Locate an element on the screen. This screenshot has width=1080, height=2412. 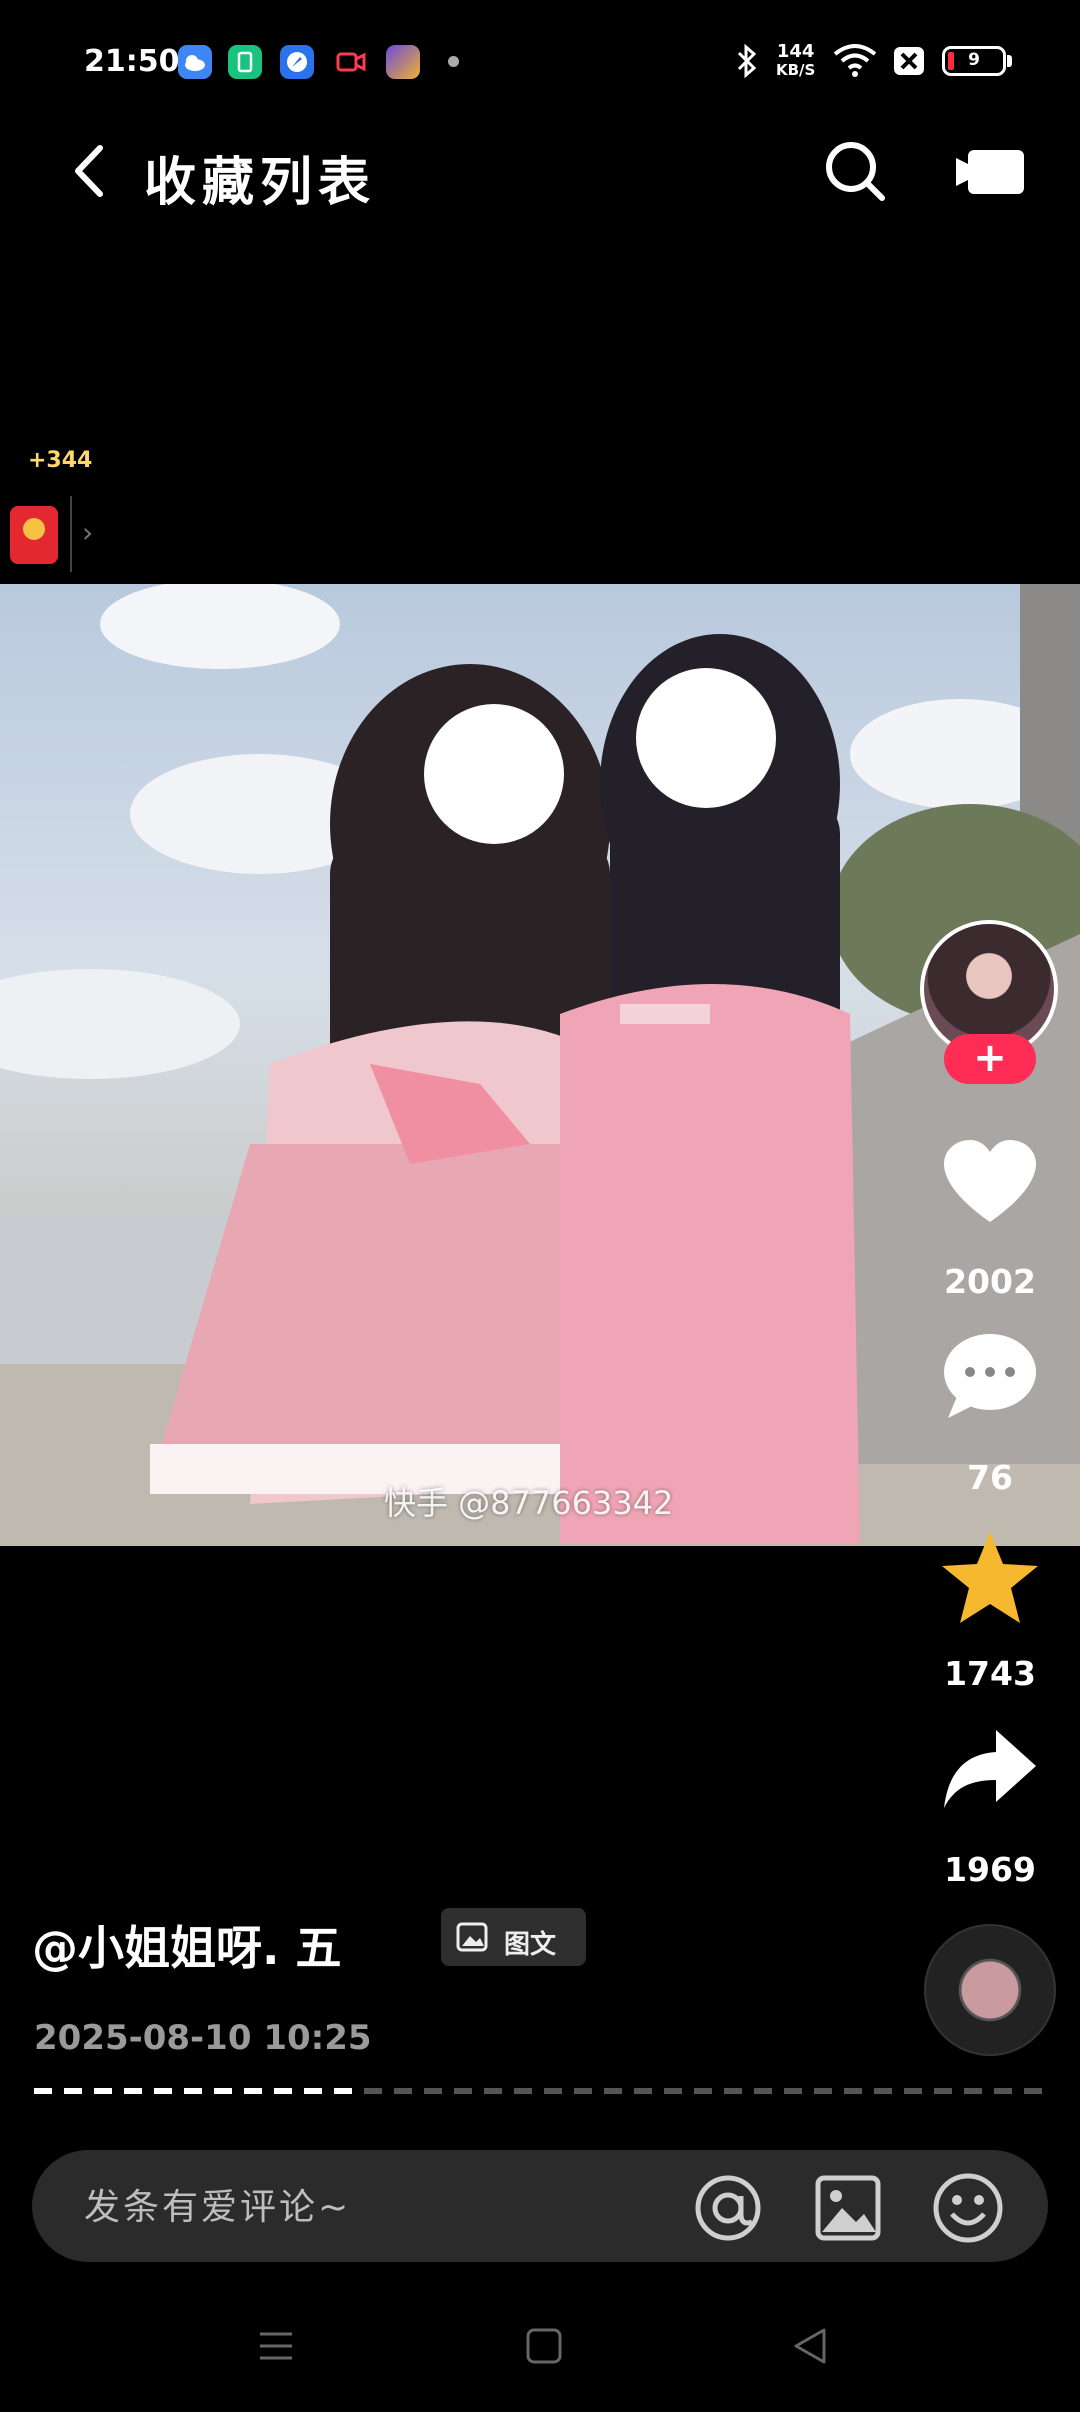
bluetooth-icon is located at coordinates (747, 61).